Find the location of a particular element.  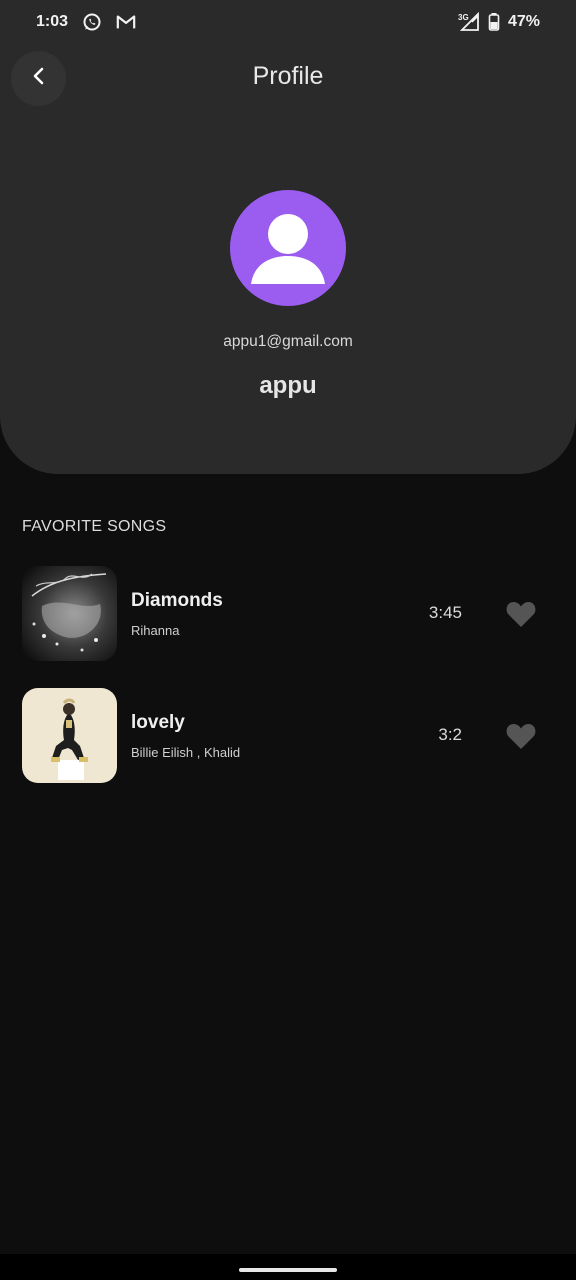

song-artist: Rihanna is located at coordinates (155, 630).